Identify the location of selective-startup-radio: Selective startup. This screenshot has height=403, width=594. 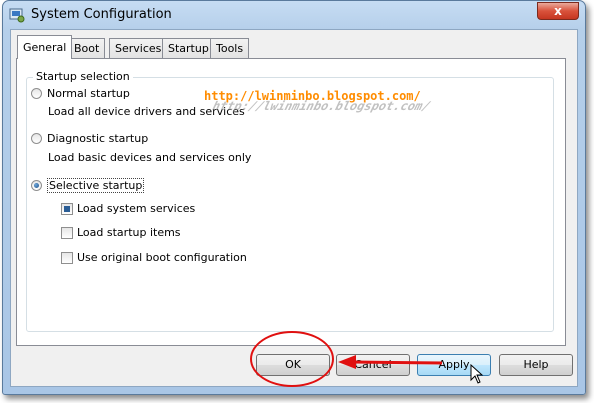
(88, 185).